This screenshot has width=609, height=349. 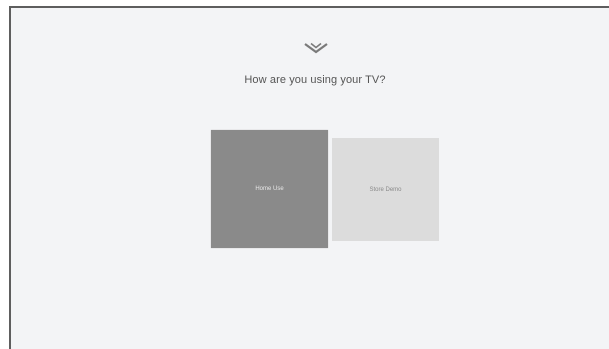 I want to click on vizio-v-chevron-icon, so click(x=316, y=48).